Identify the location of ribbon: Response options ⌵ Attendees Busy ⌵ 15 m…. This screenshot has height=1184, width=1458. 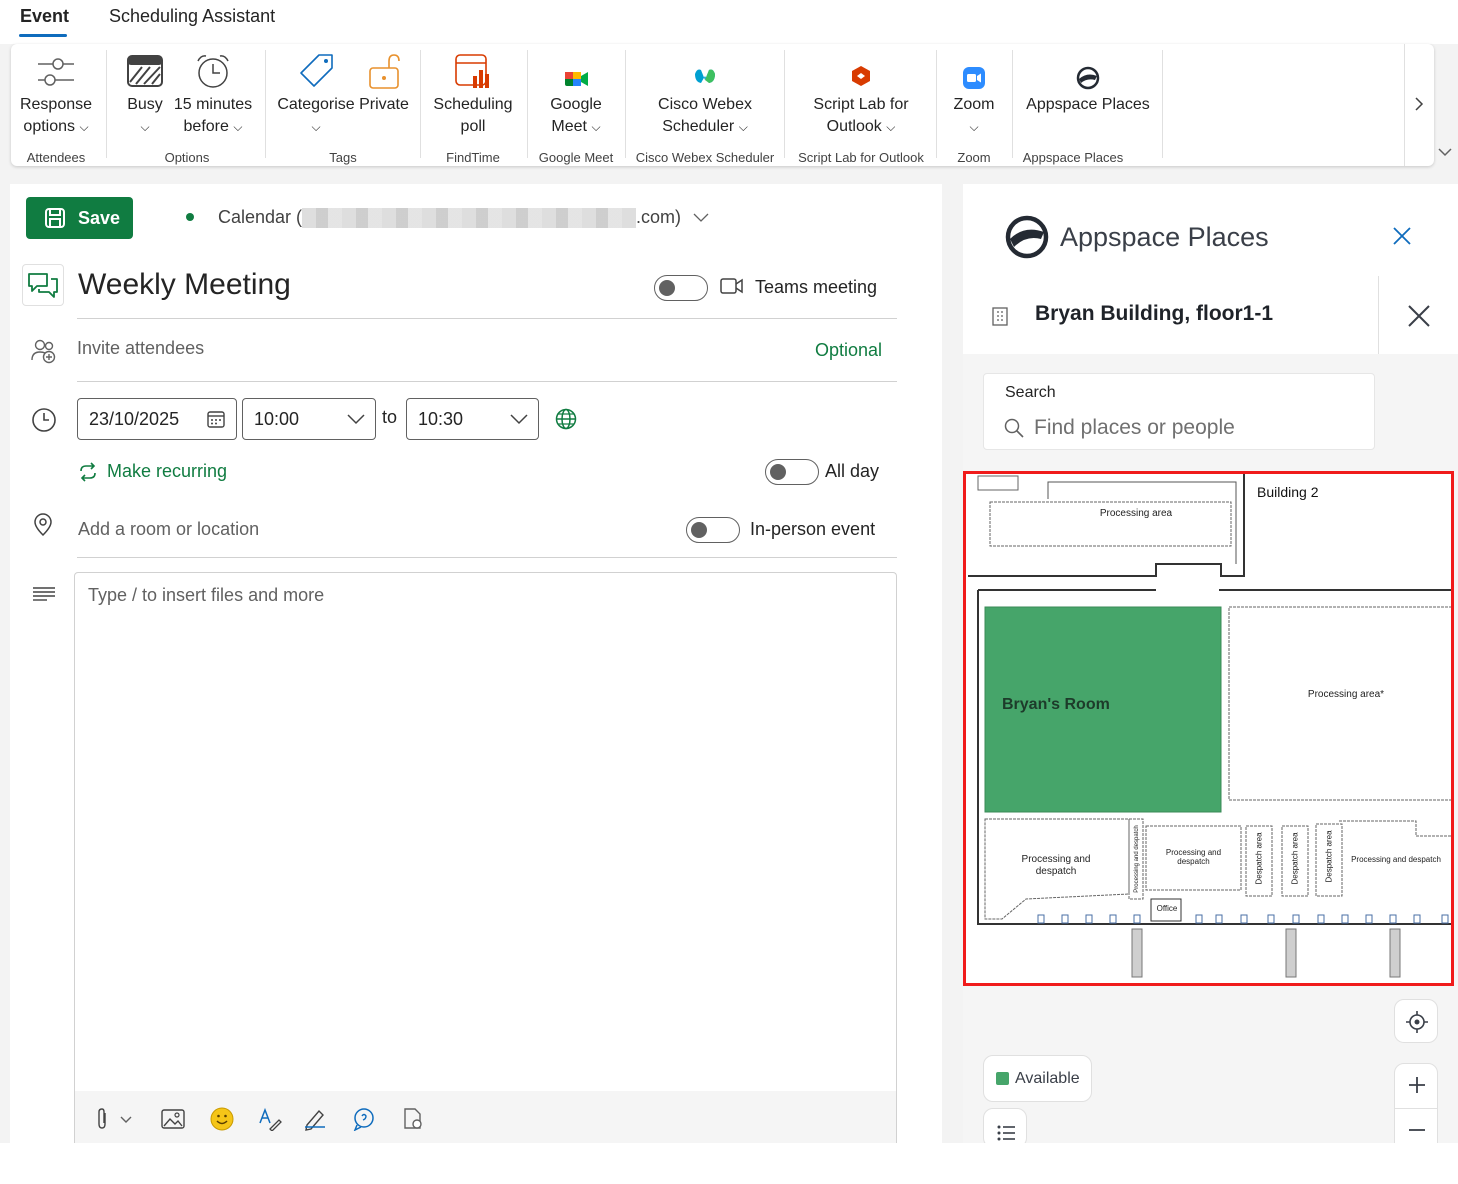
(722, 105).